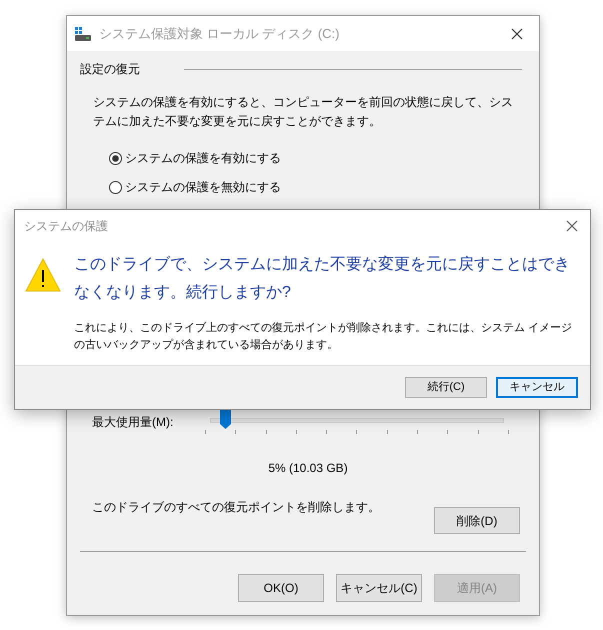 The width and height of the screenshot is (603, 630). Describe the element at coordinates (133, 422) in the screenshot. I see `slider-label: 最大使用量(M):` at that location.